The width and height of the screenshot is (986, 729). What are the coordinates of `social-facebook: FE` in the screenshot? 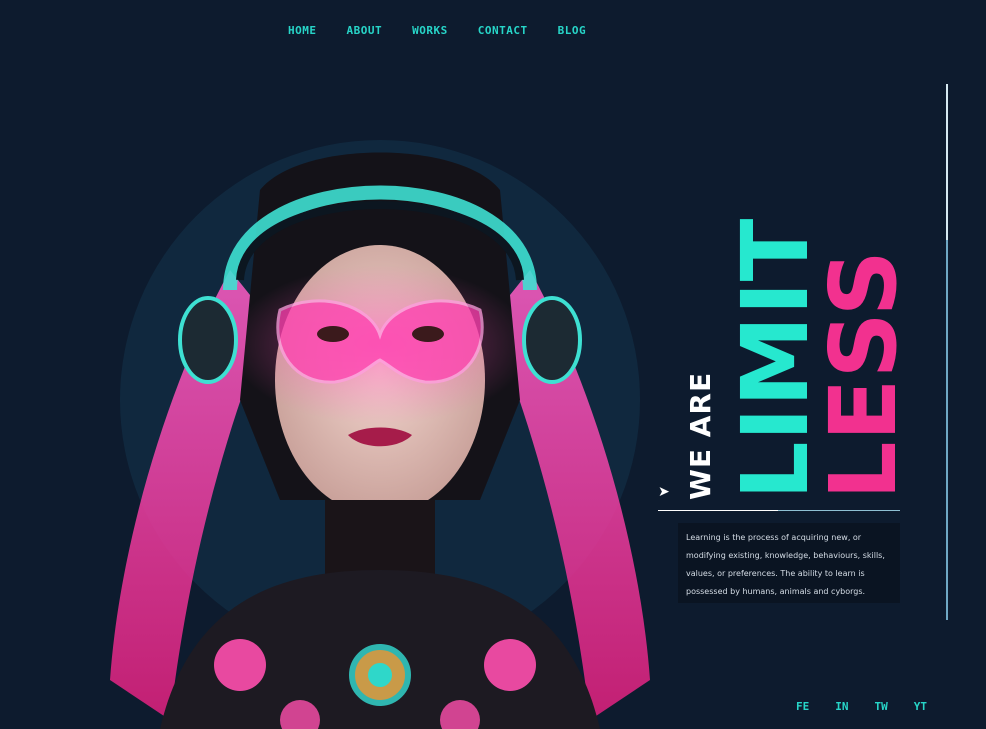 It's located at (802, 706).